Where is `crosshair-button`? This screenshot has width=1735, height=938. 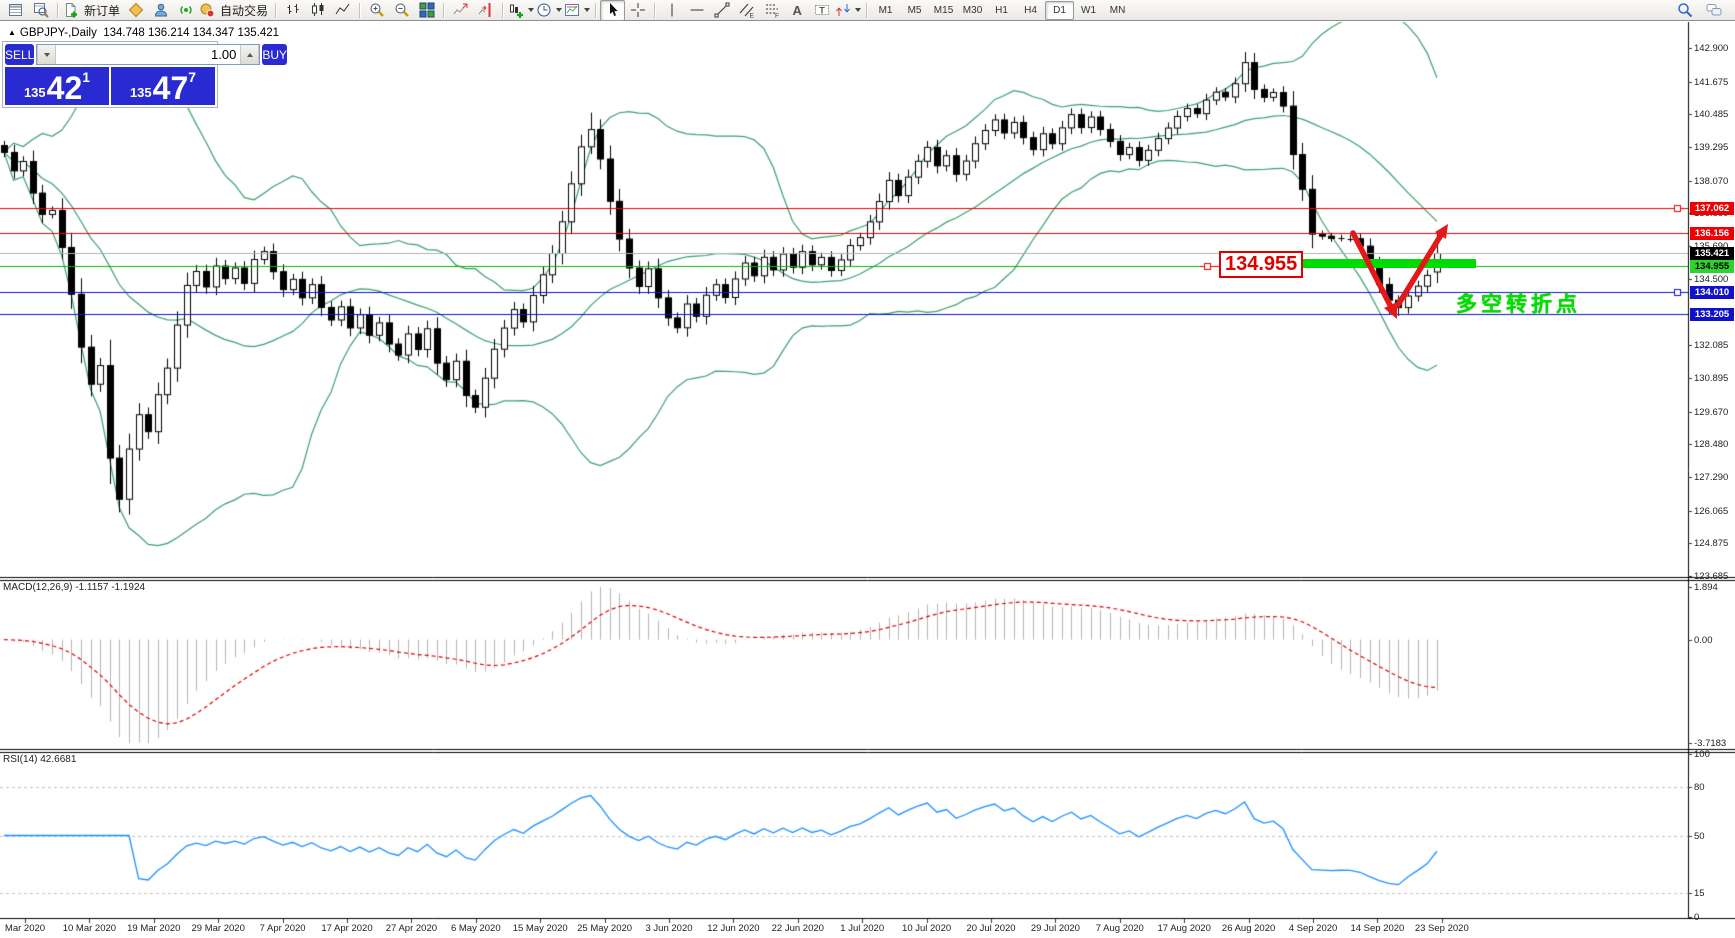 crosshair-button is located at coordinates (637, 10).